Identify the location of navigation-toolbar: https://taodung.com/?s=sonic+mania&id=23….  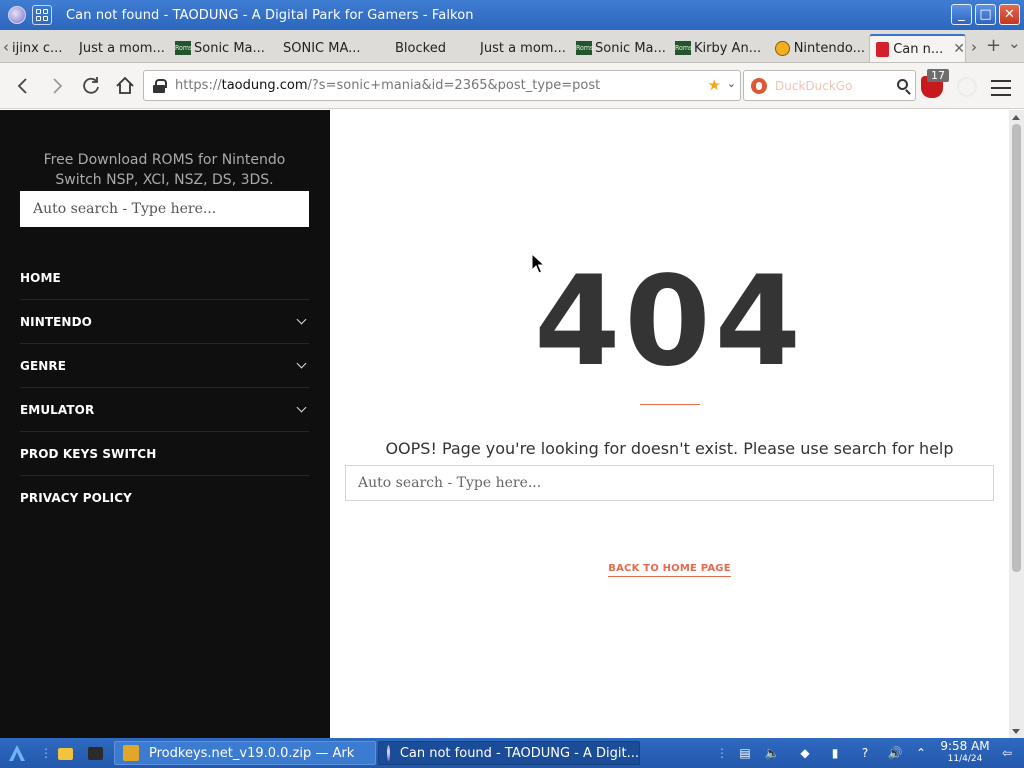
(512, 86).